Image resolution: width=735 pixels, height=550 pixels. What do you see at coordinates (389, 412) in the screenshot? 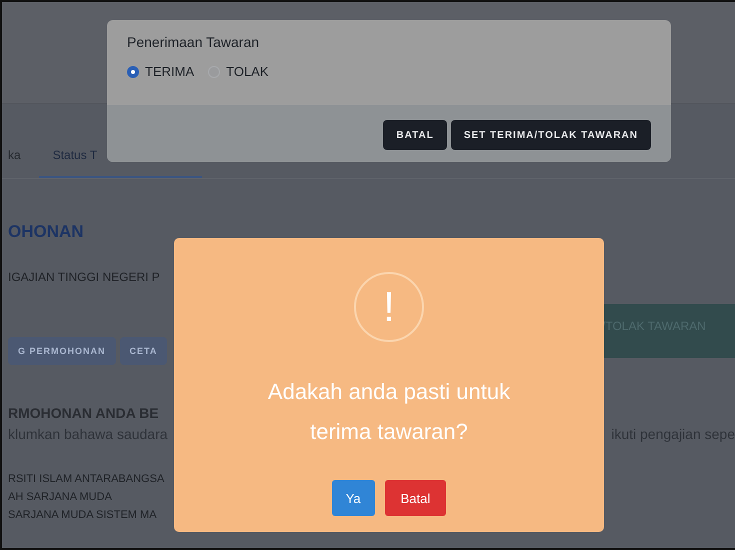
I see `confirm-message: Adakah anda pasti untuk terima tawaran?` at bounding box center [389, 412].